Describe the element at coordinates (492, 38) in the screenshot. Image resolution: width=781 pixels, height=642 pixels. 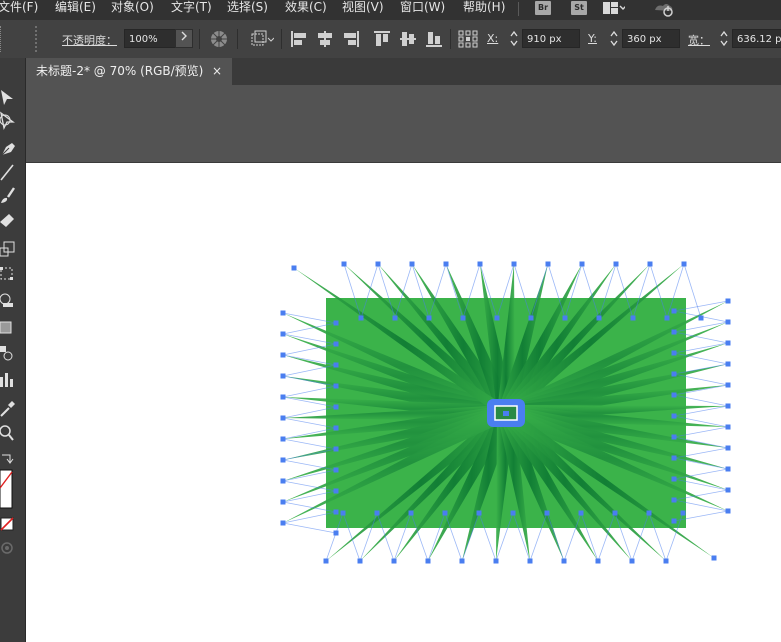
I see `x-label: X:` at that location.